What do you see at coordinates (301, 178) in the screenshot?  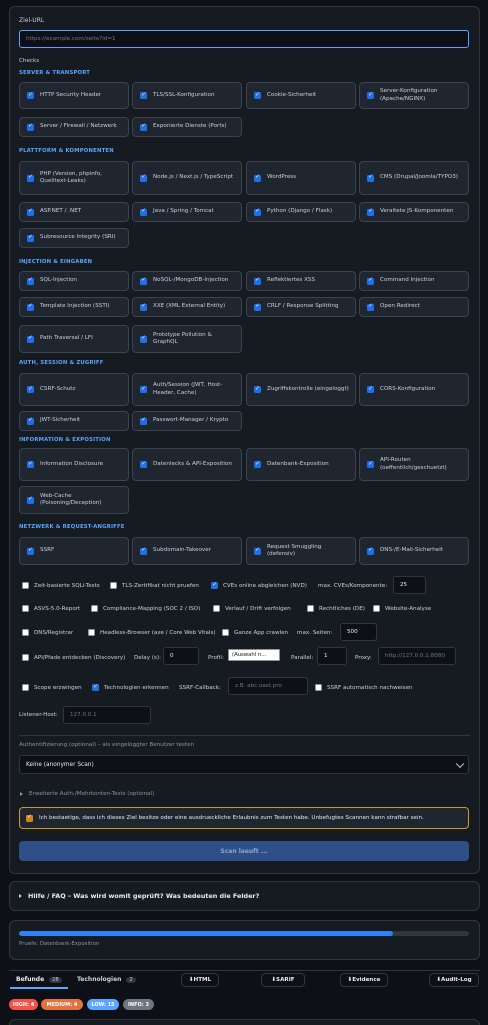 I see `check-wordpress: ✓ WordPress` at bounding box center [301, 178].